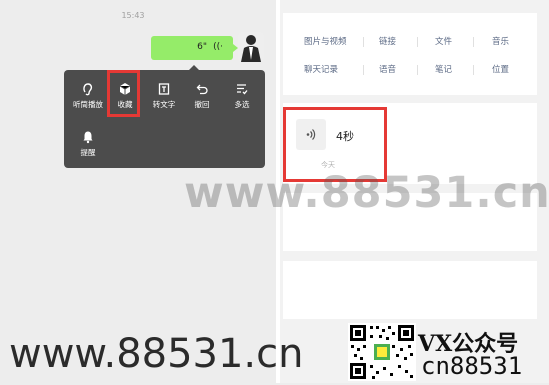 The image size is (549, 385). What do you see at coordinates (472, 366) in the screenshot?
I see `watermark-id: cn88531` at bounding box center [472, 366].